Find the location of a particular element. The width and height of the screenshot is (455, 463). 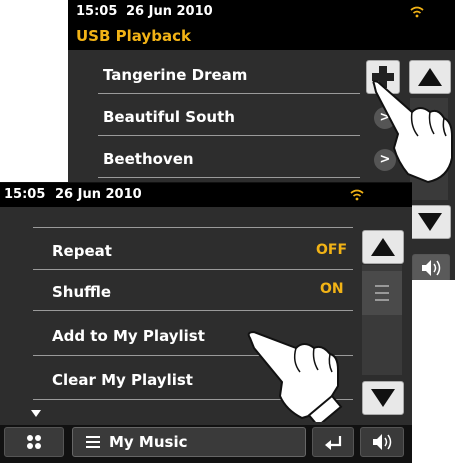

list-item-tangerine-dream: Tangerine Dream is located at coordinates (175, 75).